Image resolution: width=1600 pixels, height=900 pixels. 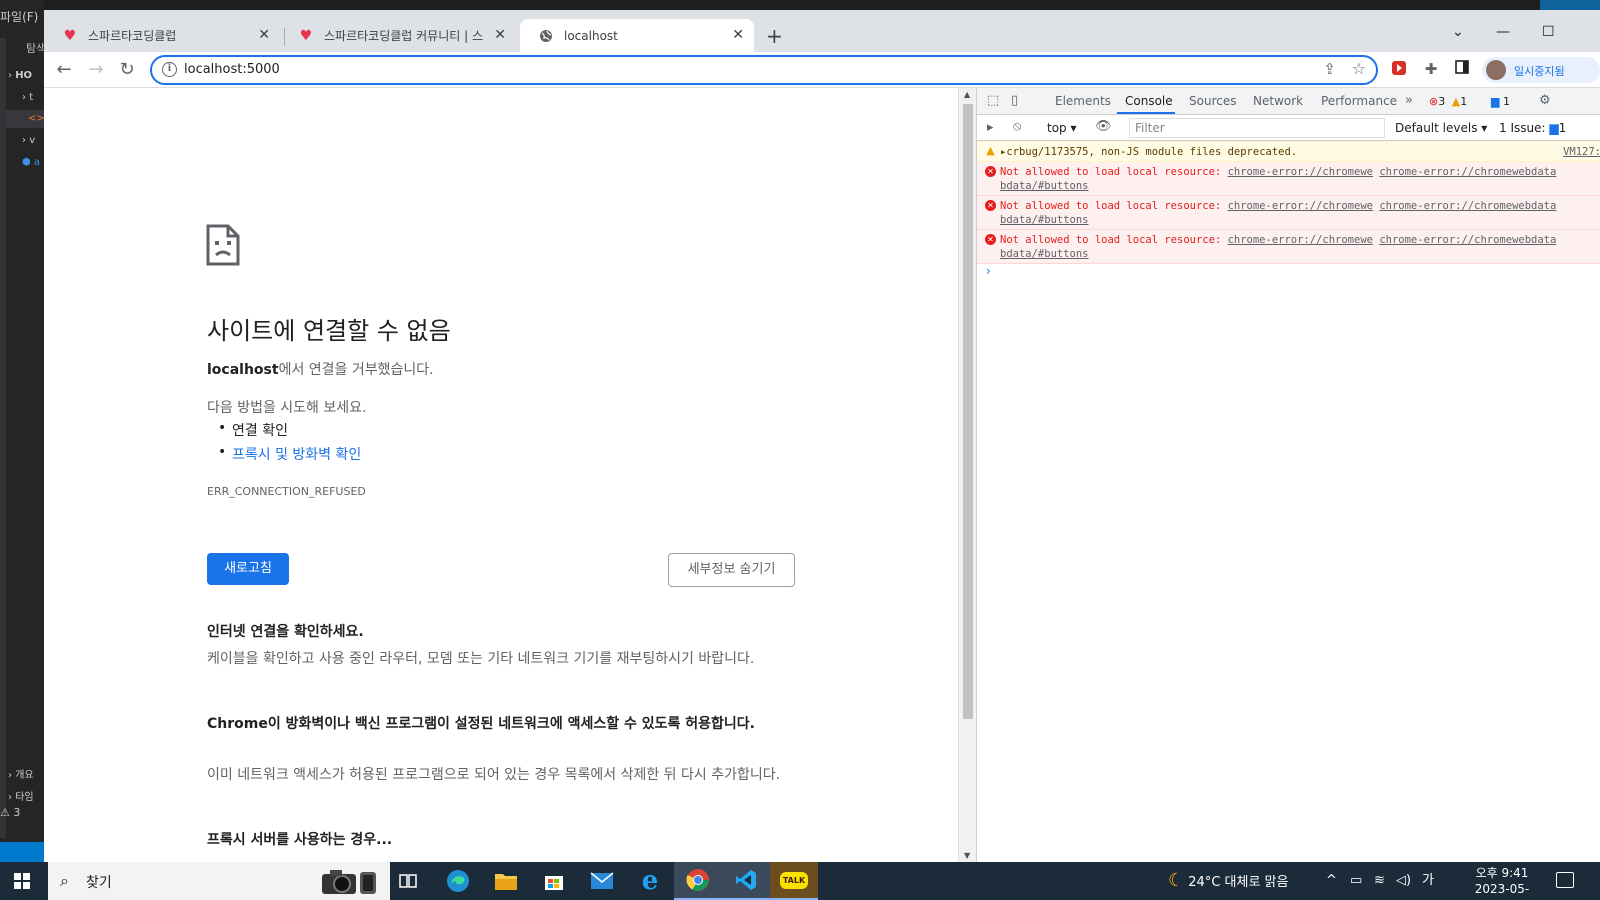 What do you see at coordinates (822, 5) in the screenshot?
I see `window-top-edge` at bounding box center [822, 5].